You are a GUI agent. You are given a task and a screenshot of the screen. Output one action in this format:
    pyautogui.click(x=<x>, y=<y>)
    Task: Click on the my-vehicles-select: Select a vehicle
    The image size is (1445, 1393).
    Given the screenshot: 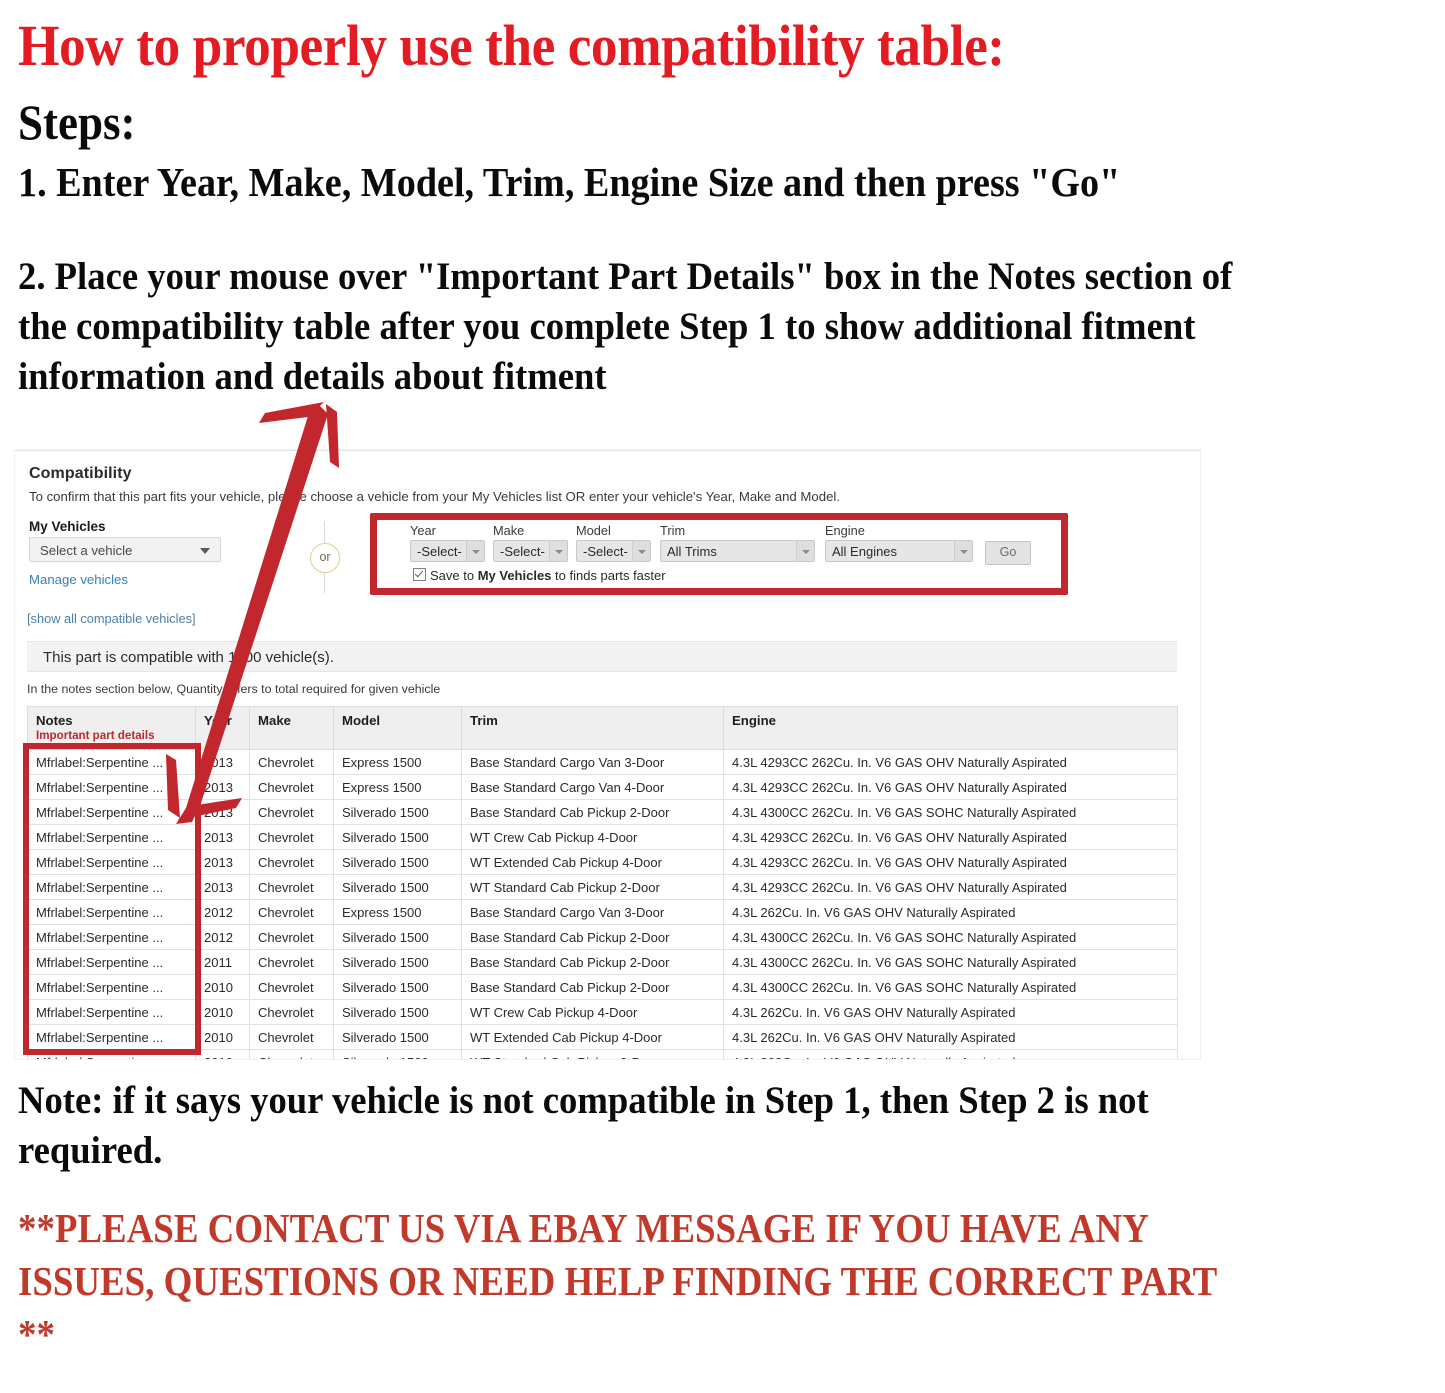 What is the action you would take?
    pyautogui.click(x=125, y=549)
    